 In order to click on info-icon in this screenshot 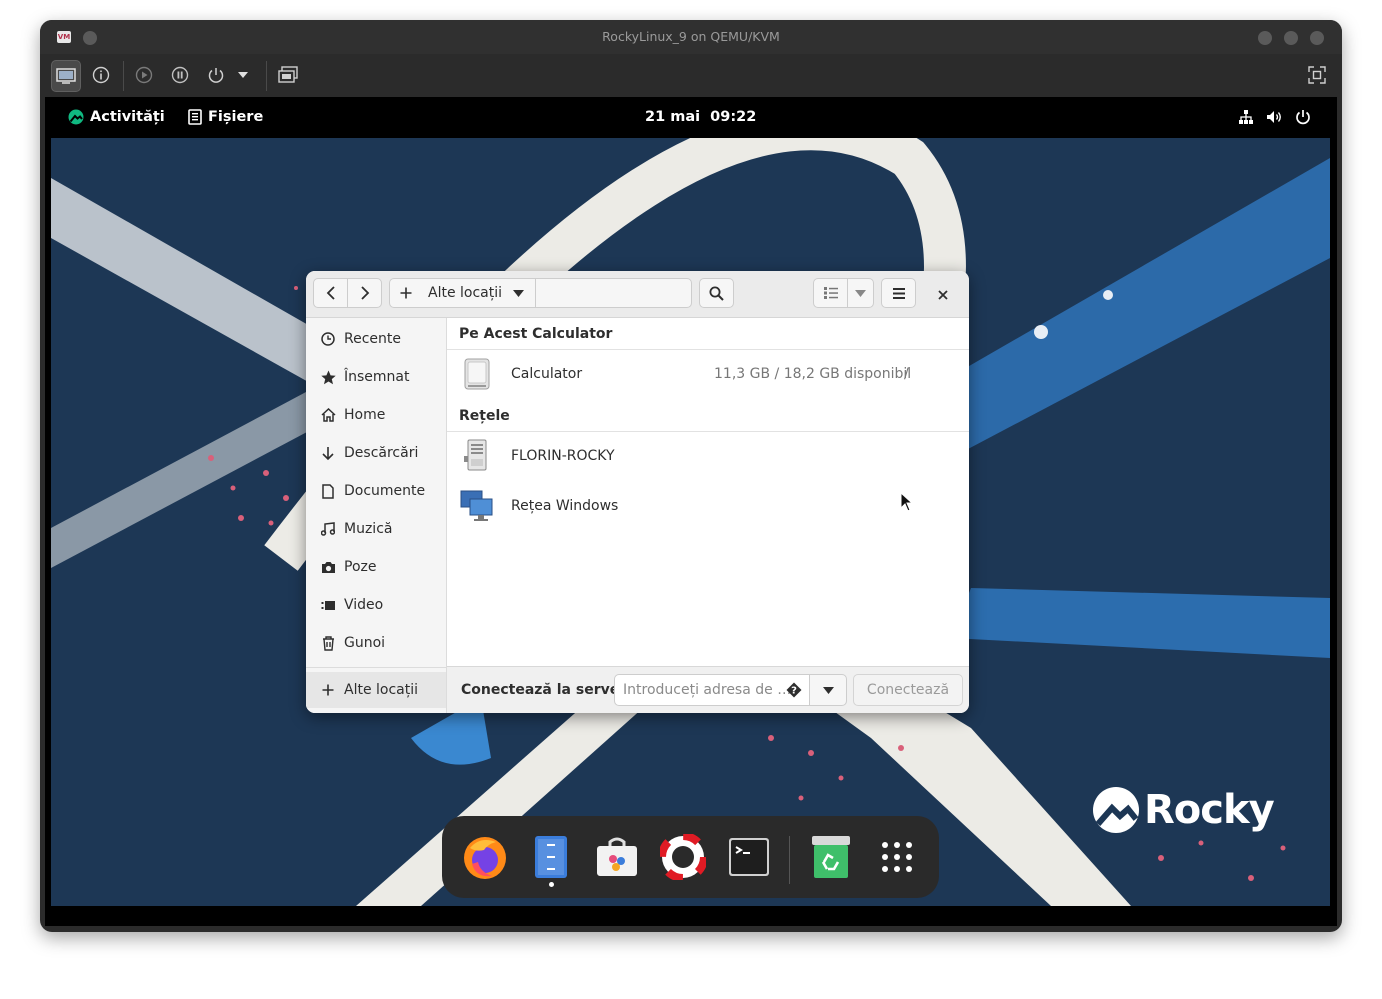, I will do `click(101, 75)`.